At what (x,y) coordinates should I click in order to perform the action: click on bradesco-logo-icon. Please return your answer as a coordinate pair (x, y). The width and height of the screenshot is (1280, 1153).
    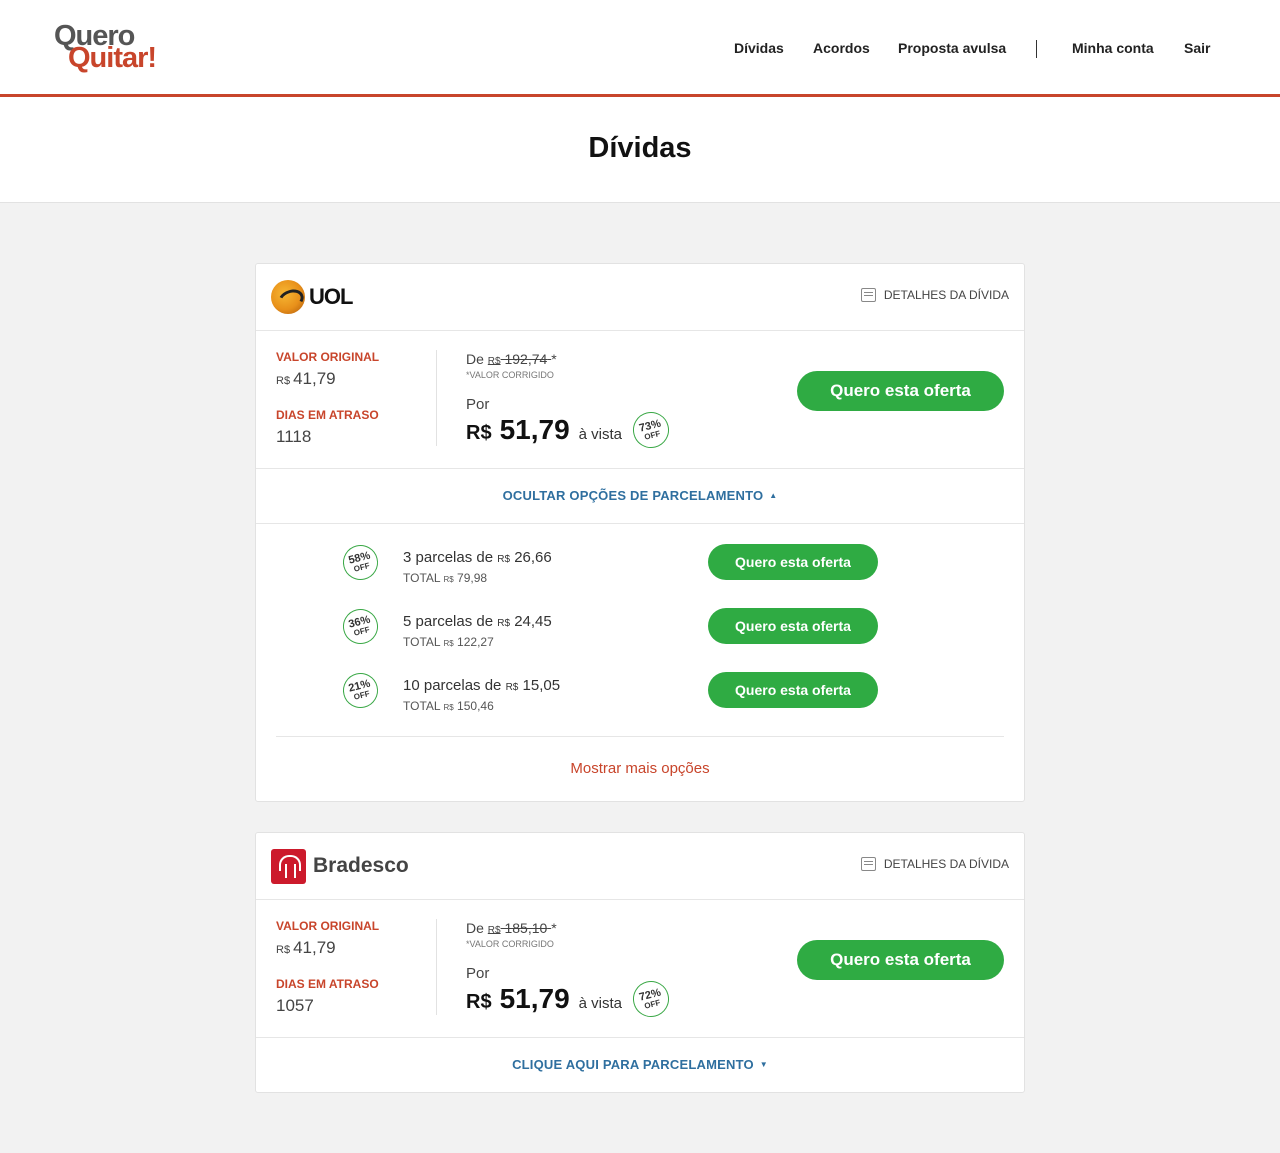
    Looking at the image, I should click on (288, 866).